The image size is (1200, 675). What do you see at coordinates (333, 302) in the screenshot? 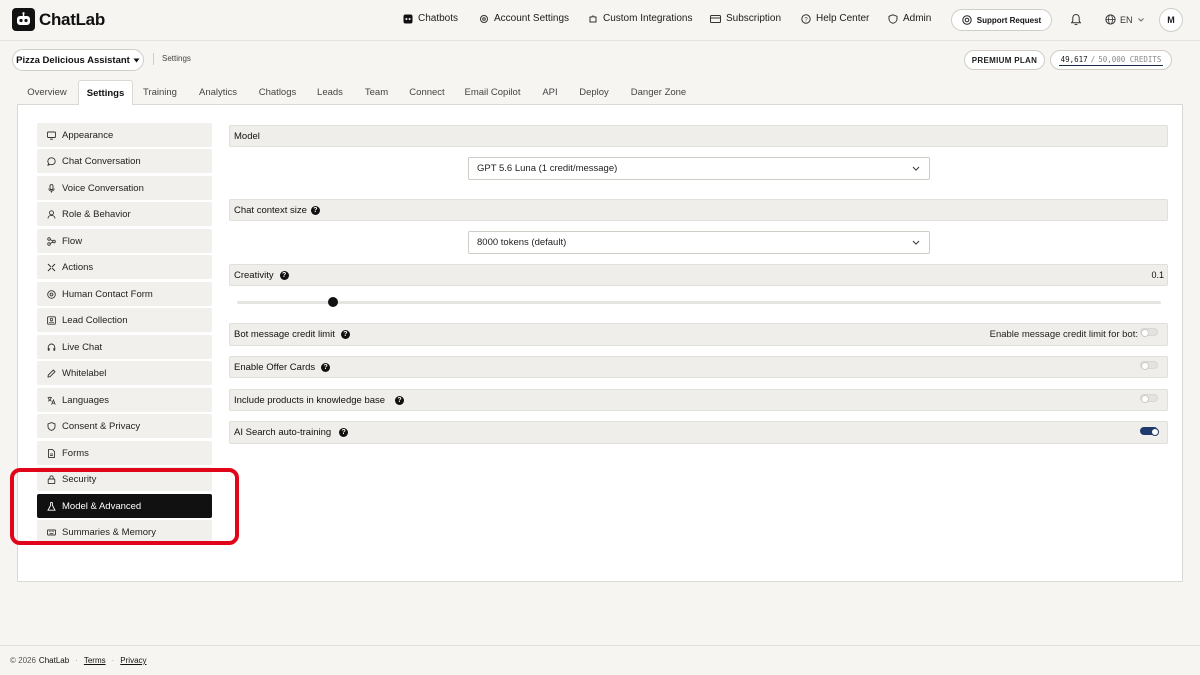
I see `creativity-slider-thumb` at bounding box center [333, 302].